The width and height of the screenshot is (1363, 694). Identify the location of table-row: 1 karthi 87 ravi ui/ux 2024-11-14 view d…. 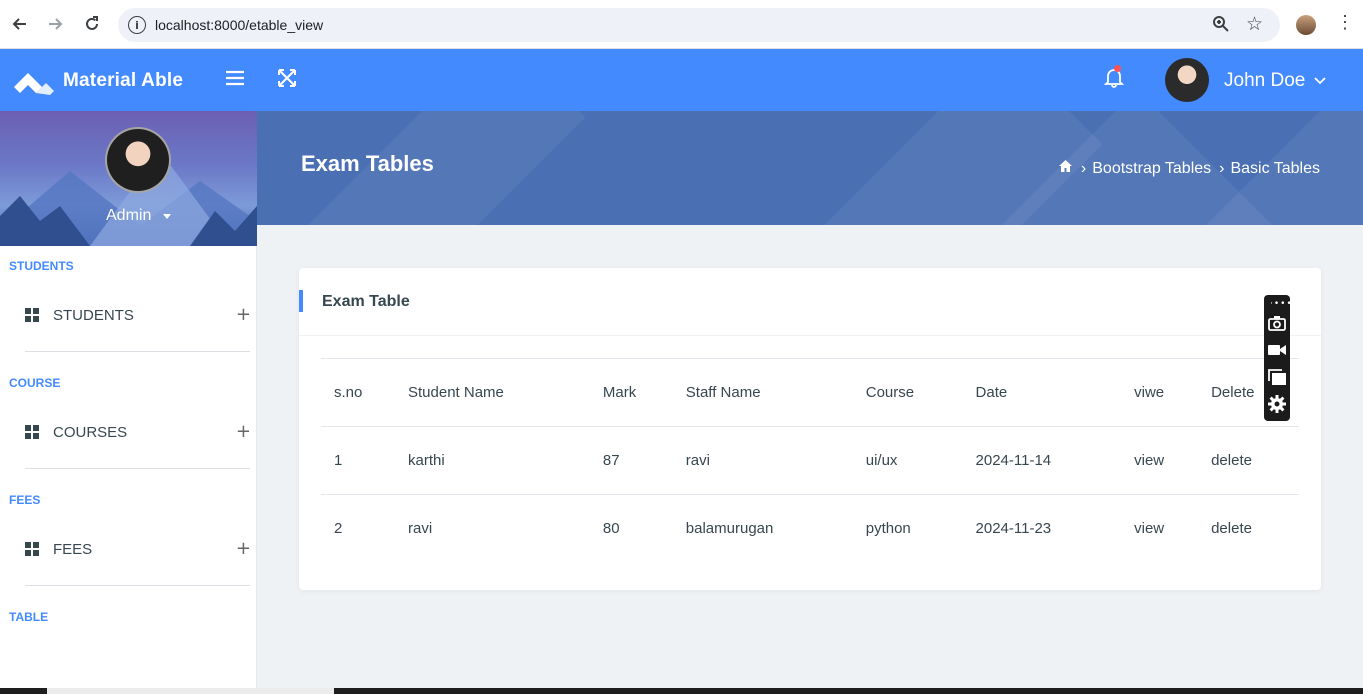
(810, 460).